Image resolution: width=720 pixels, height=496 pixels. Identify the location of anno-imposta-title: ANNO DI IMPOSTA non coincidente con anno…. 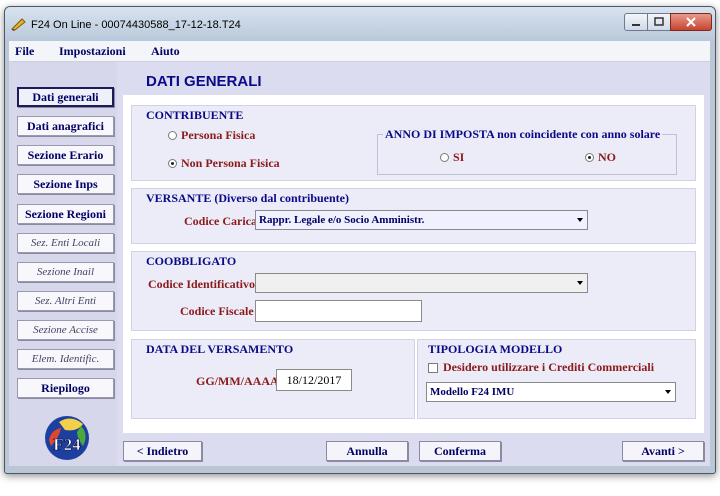
(523, 134).